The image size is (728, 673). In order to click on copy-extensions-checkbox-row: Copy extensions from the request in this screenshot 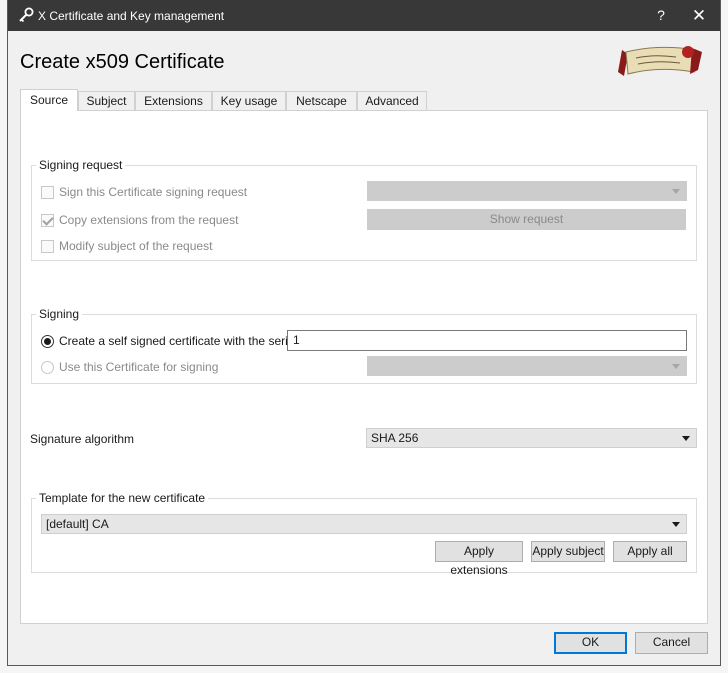, I will do `click(201, 221)`.